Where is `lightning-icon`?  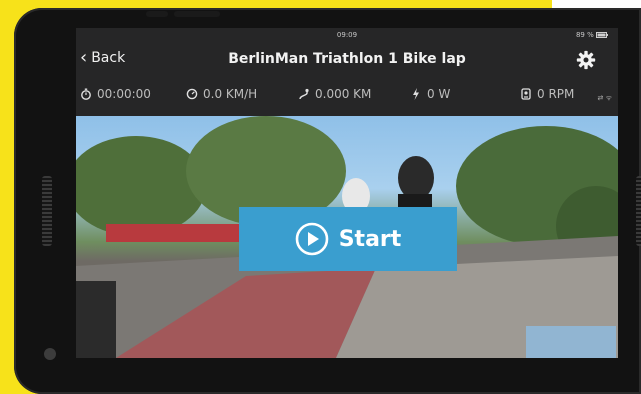 lightning-icon is located at coordinates (416, 94).